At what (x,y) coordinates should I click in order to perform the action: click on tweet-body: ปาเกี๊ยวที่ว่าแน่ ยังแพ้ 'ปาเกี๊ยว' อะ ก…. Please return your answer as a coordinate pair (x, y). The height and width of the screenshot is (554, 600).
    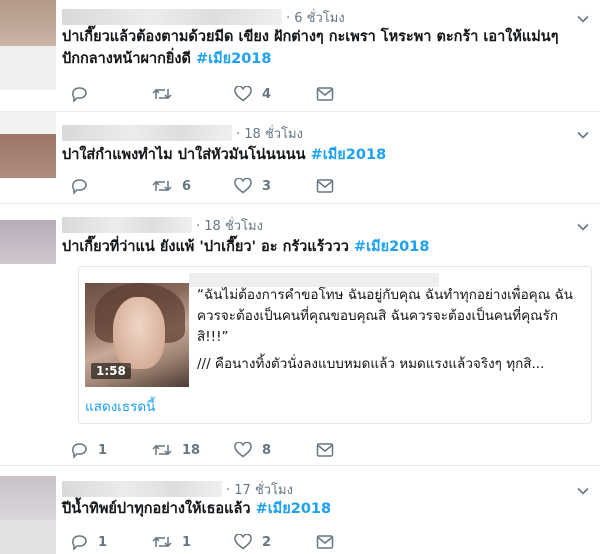
    Looking at the image, I should click on (205, 247).